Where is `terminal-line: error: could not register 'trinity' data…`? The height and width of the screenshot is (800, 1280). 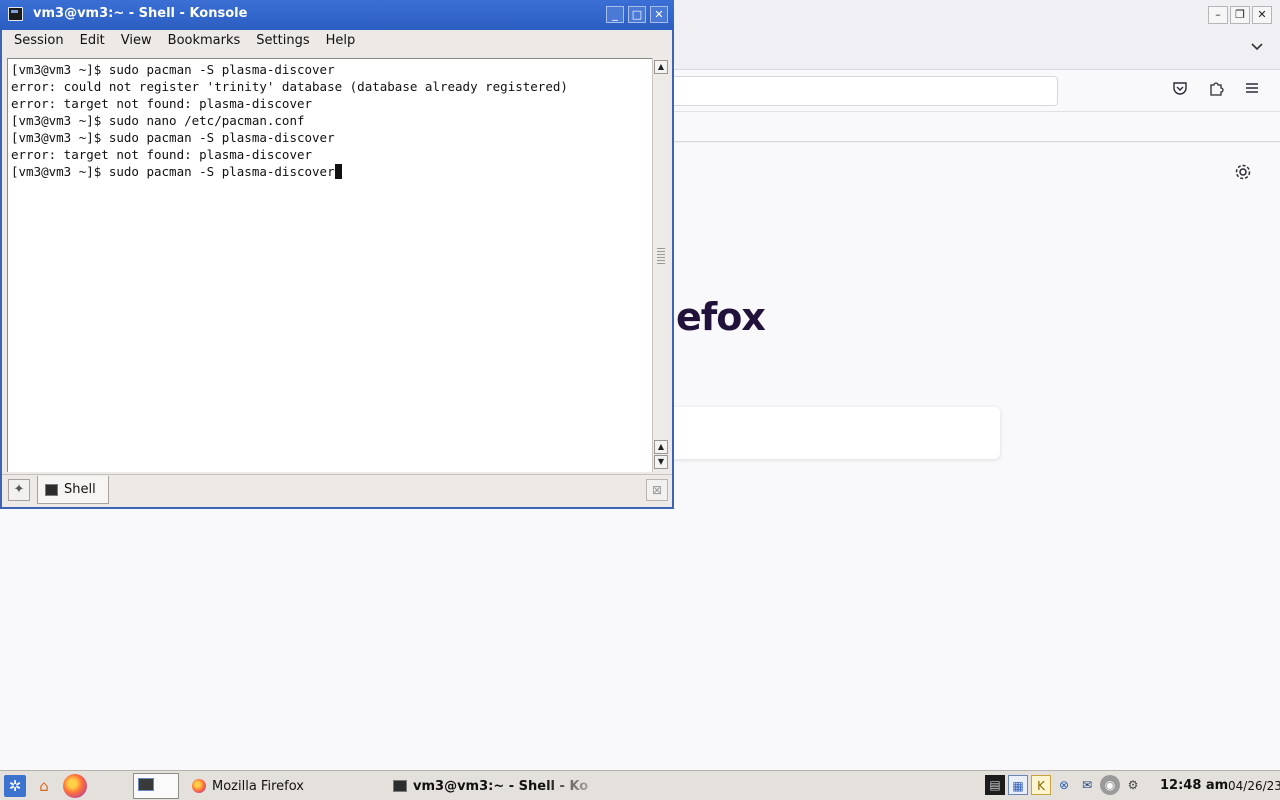 terminal-line: error: could not register 'trinity' data… is located at coordinates (289, 86).